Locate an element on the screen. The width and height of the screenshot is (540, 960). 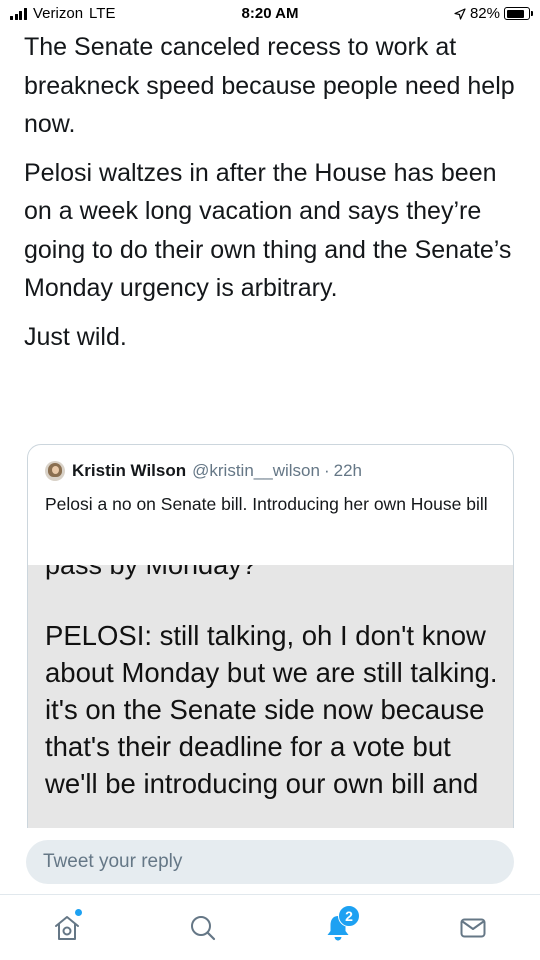
mail-icon is located at coordinates (473, 928).